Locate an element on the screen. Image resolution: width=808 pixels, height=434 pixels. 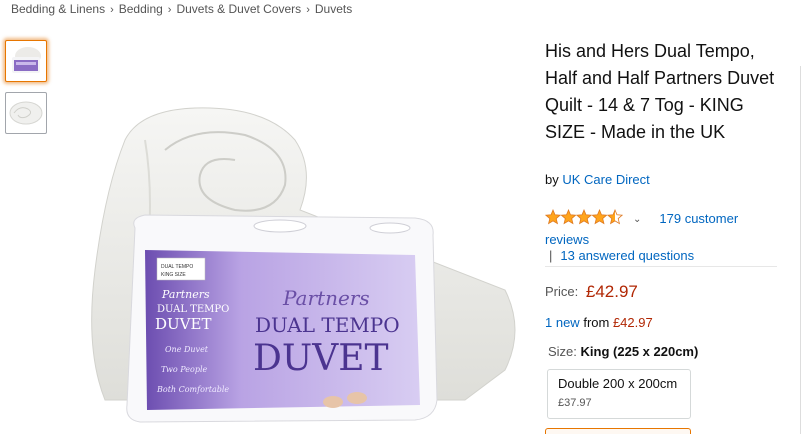
price-row: Price: £42.97 is located at coordinates (591, 292).